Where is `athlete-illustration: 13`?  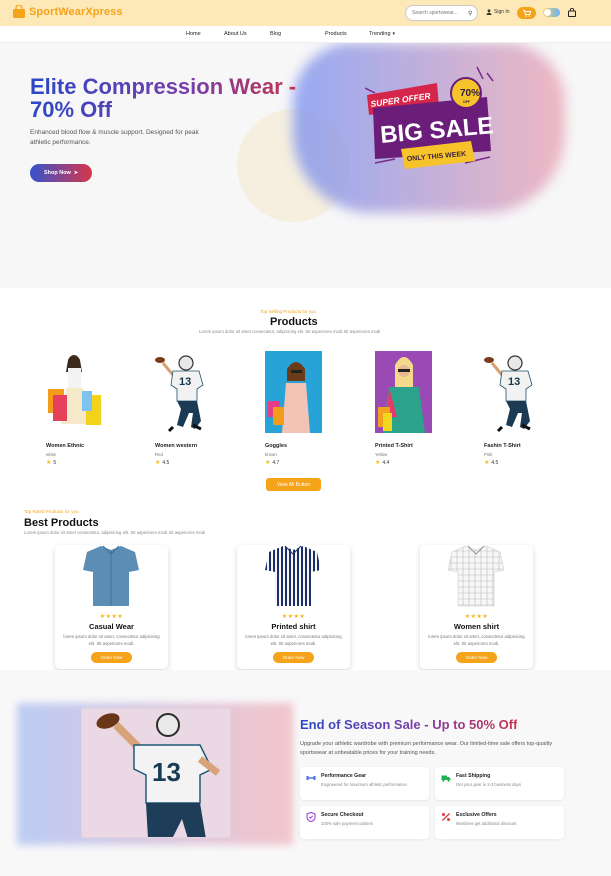
athlete-illustration: 13 is located at coordinates (158, 775).